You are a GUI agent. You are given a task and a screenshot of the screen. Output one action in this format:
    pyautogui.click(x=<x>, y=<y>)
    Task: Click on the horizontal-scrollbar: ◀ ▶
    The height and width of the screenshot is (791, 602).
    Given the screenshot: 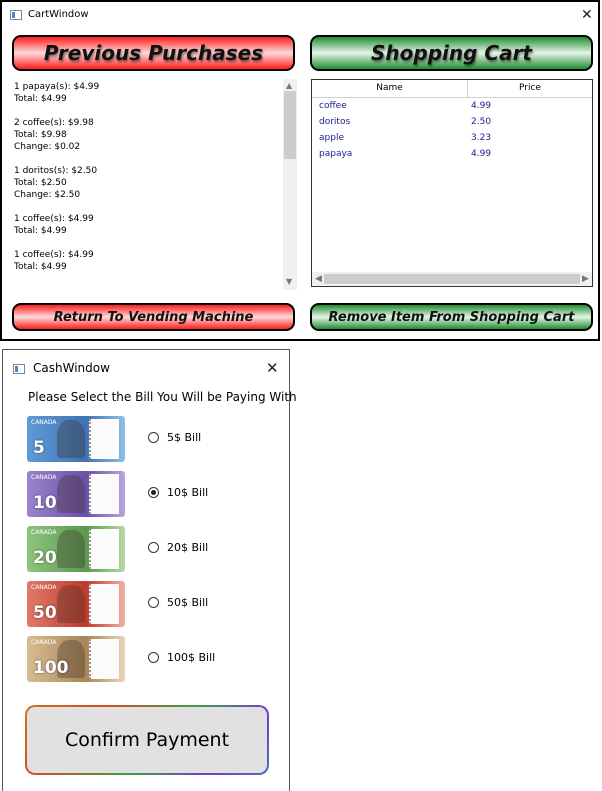 What is the action you would take?
    pyautogui.click(x=452, y=279)
    